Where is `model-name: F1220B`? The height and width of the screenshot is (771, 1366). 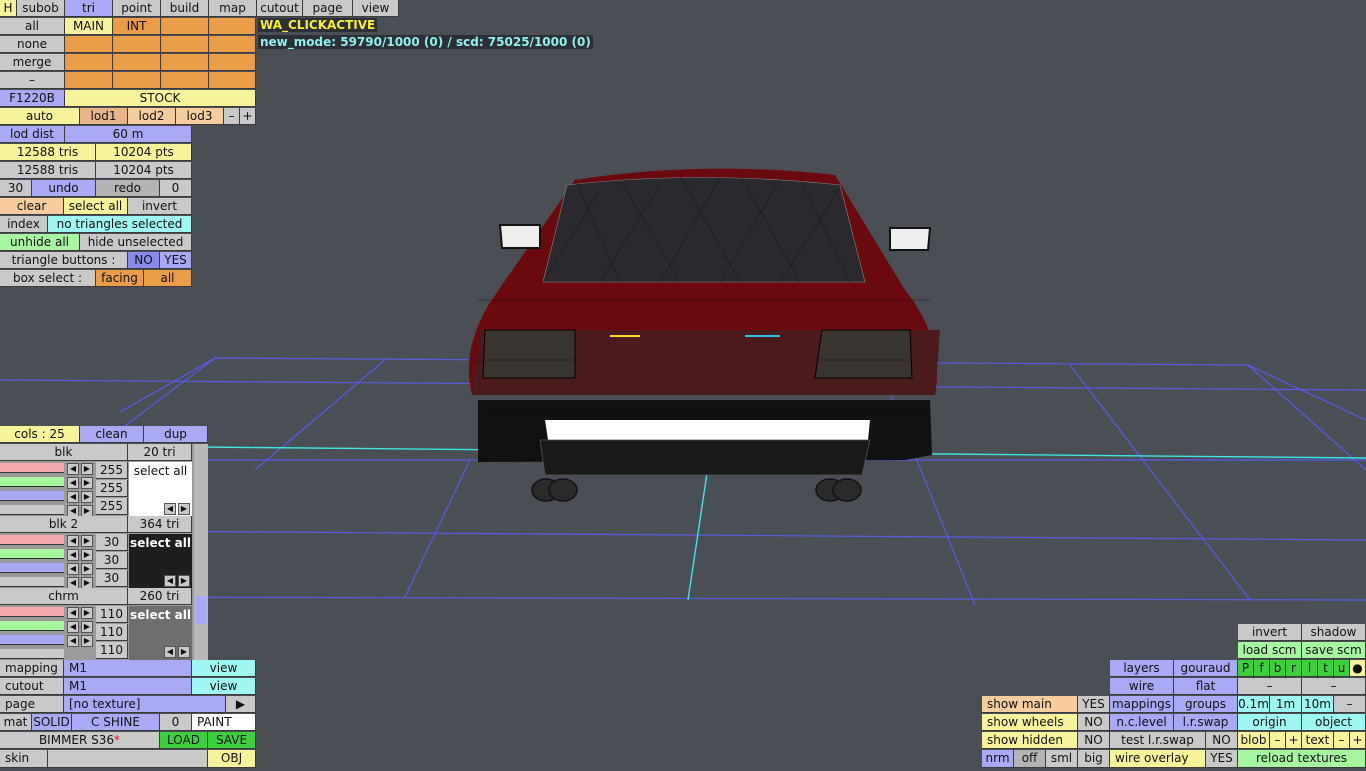
model-name: F1220B is located at coordinates (32, 98).